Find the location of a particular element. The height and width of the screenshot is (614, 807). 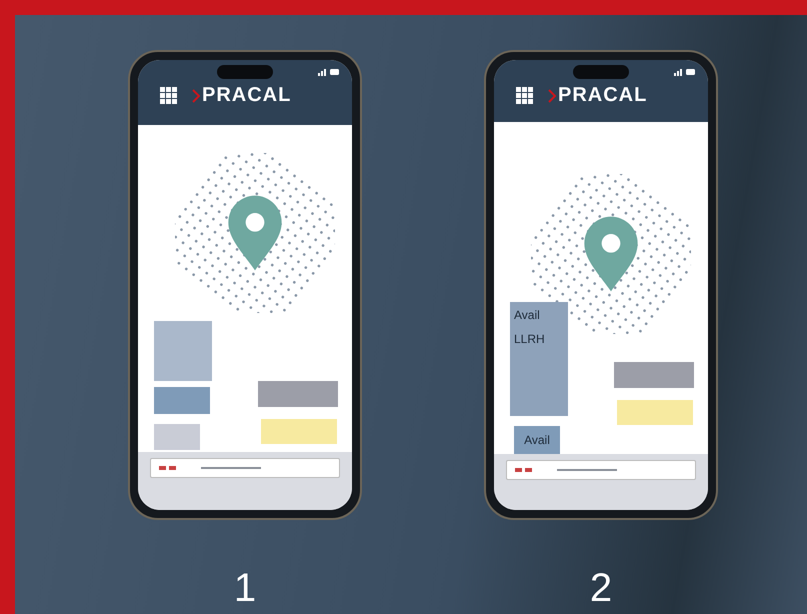

action-button: Avail is located at coordinates (537, 440).